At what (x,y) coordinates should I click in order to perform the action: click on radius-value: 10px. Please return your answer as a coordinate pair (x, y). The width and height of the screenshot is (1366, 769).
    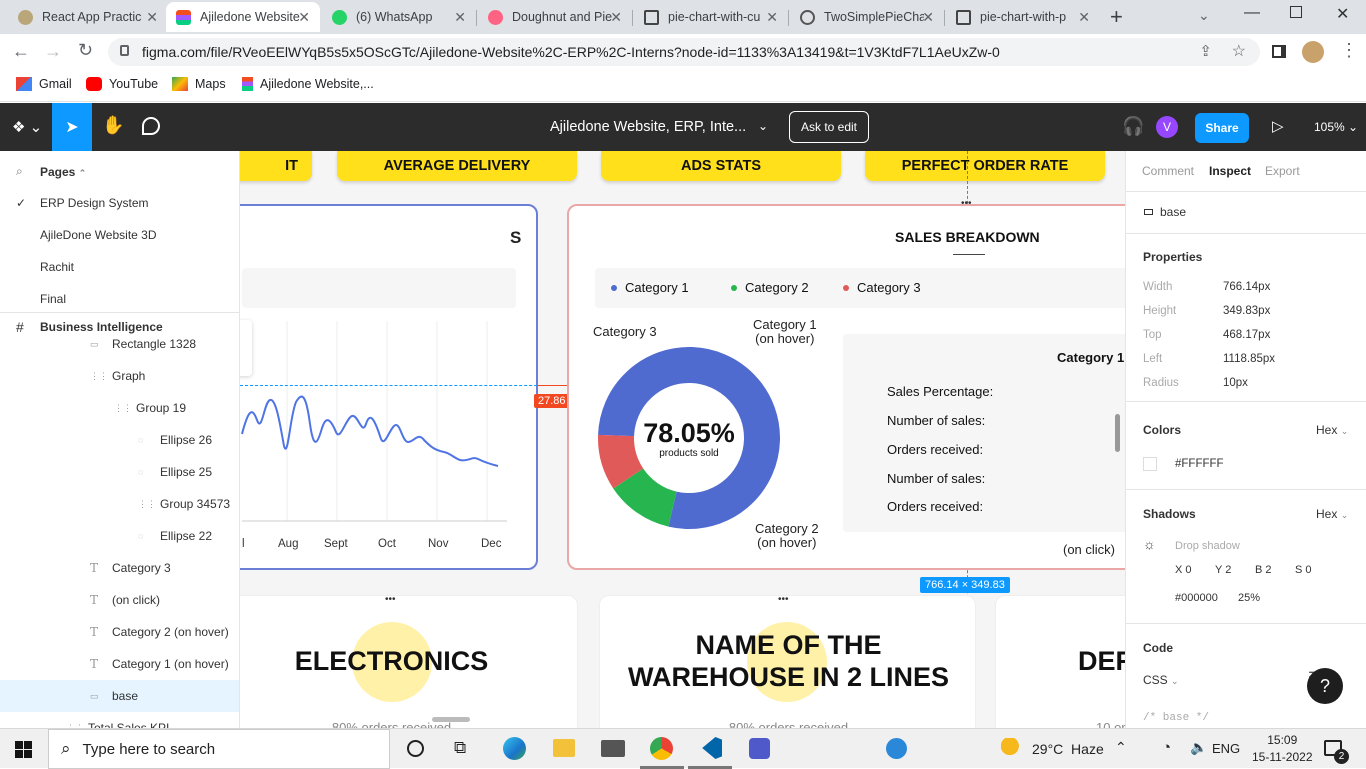
    Looking at the image, I should click on (1235, 383).